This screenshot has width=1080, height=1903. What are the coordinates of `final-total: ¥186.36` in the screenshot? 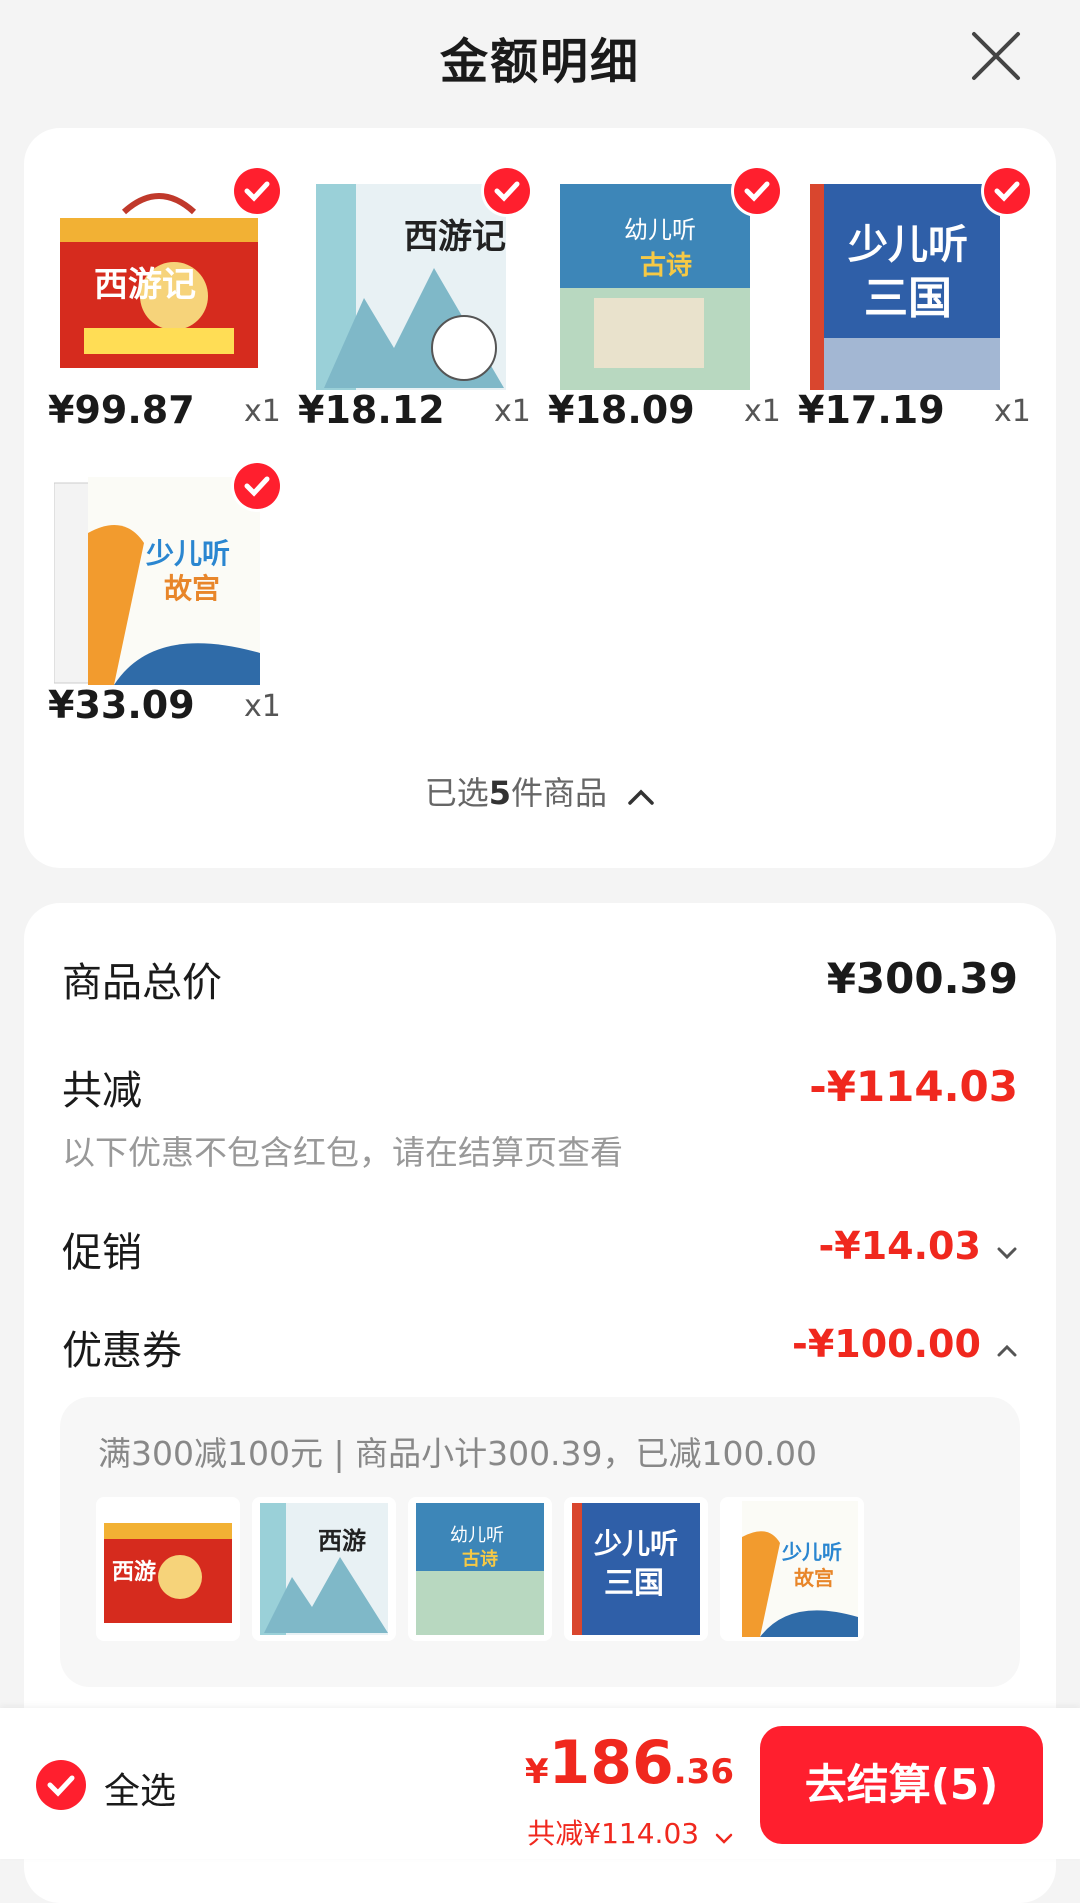 It's located at (629, 1763).